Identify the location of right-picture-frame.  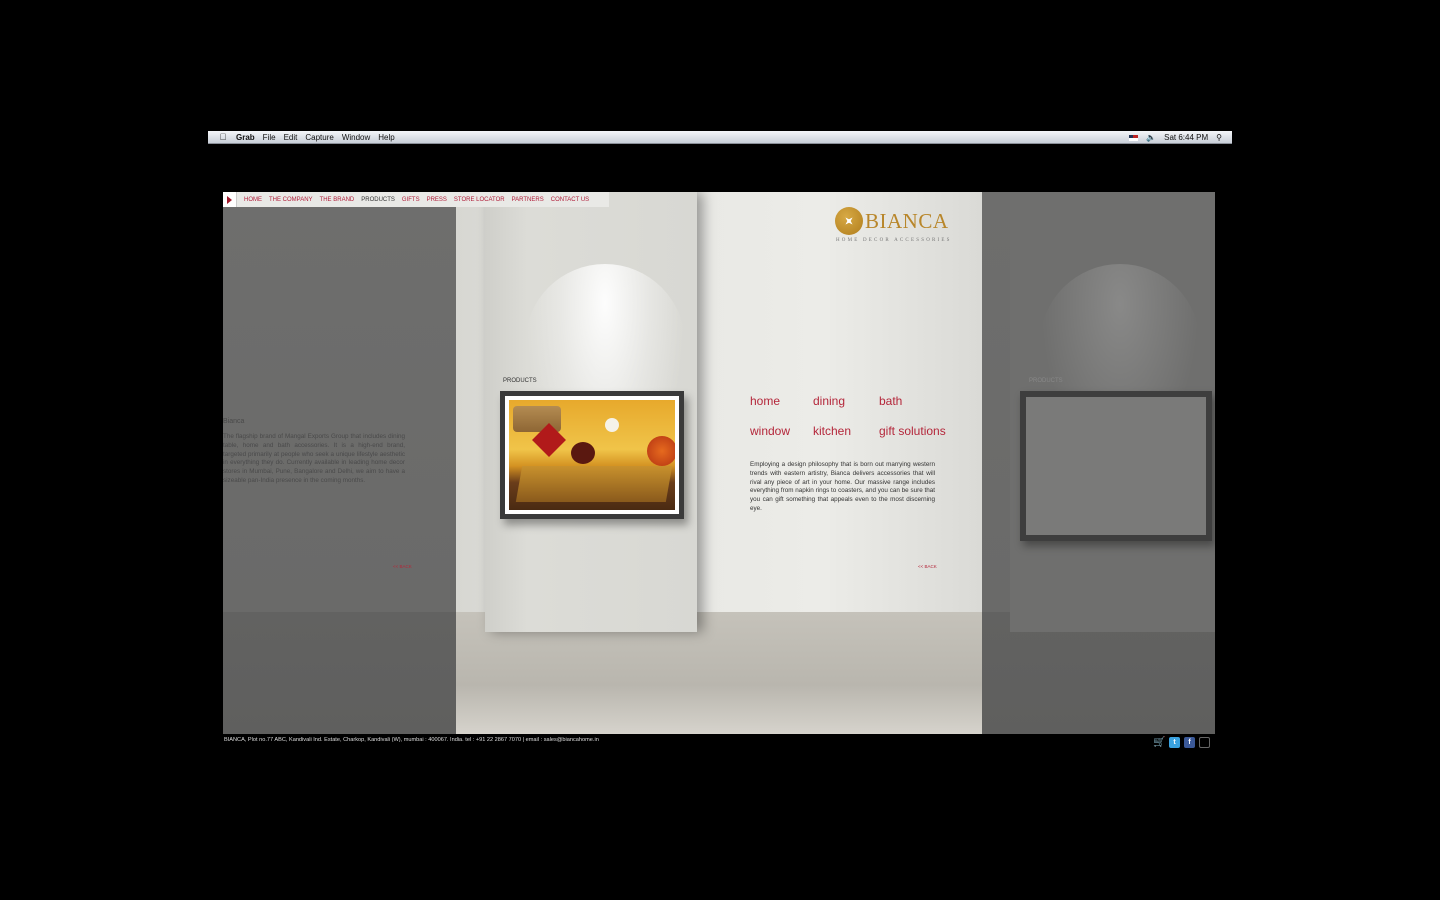
(1116, 466).